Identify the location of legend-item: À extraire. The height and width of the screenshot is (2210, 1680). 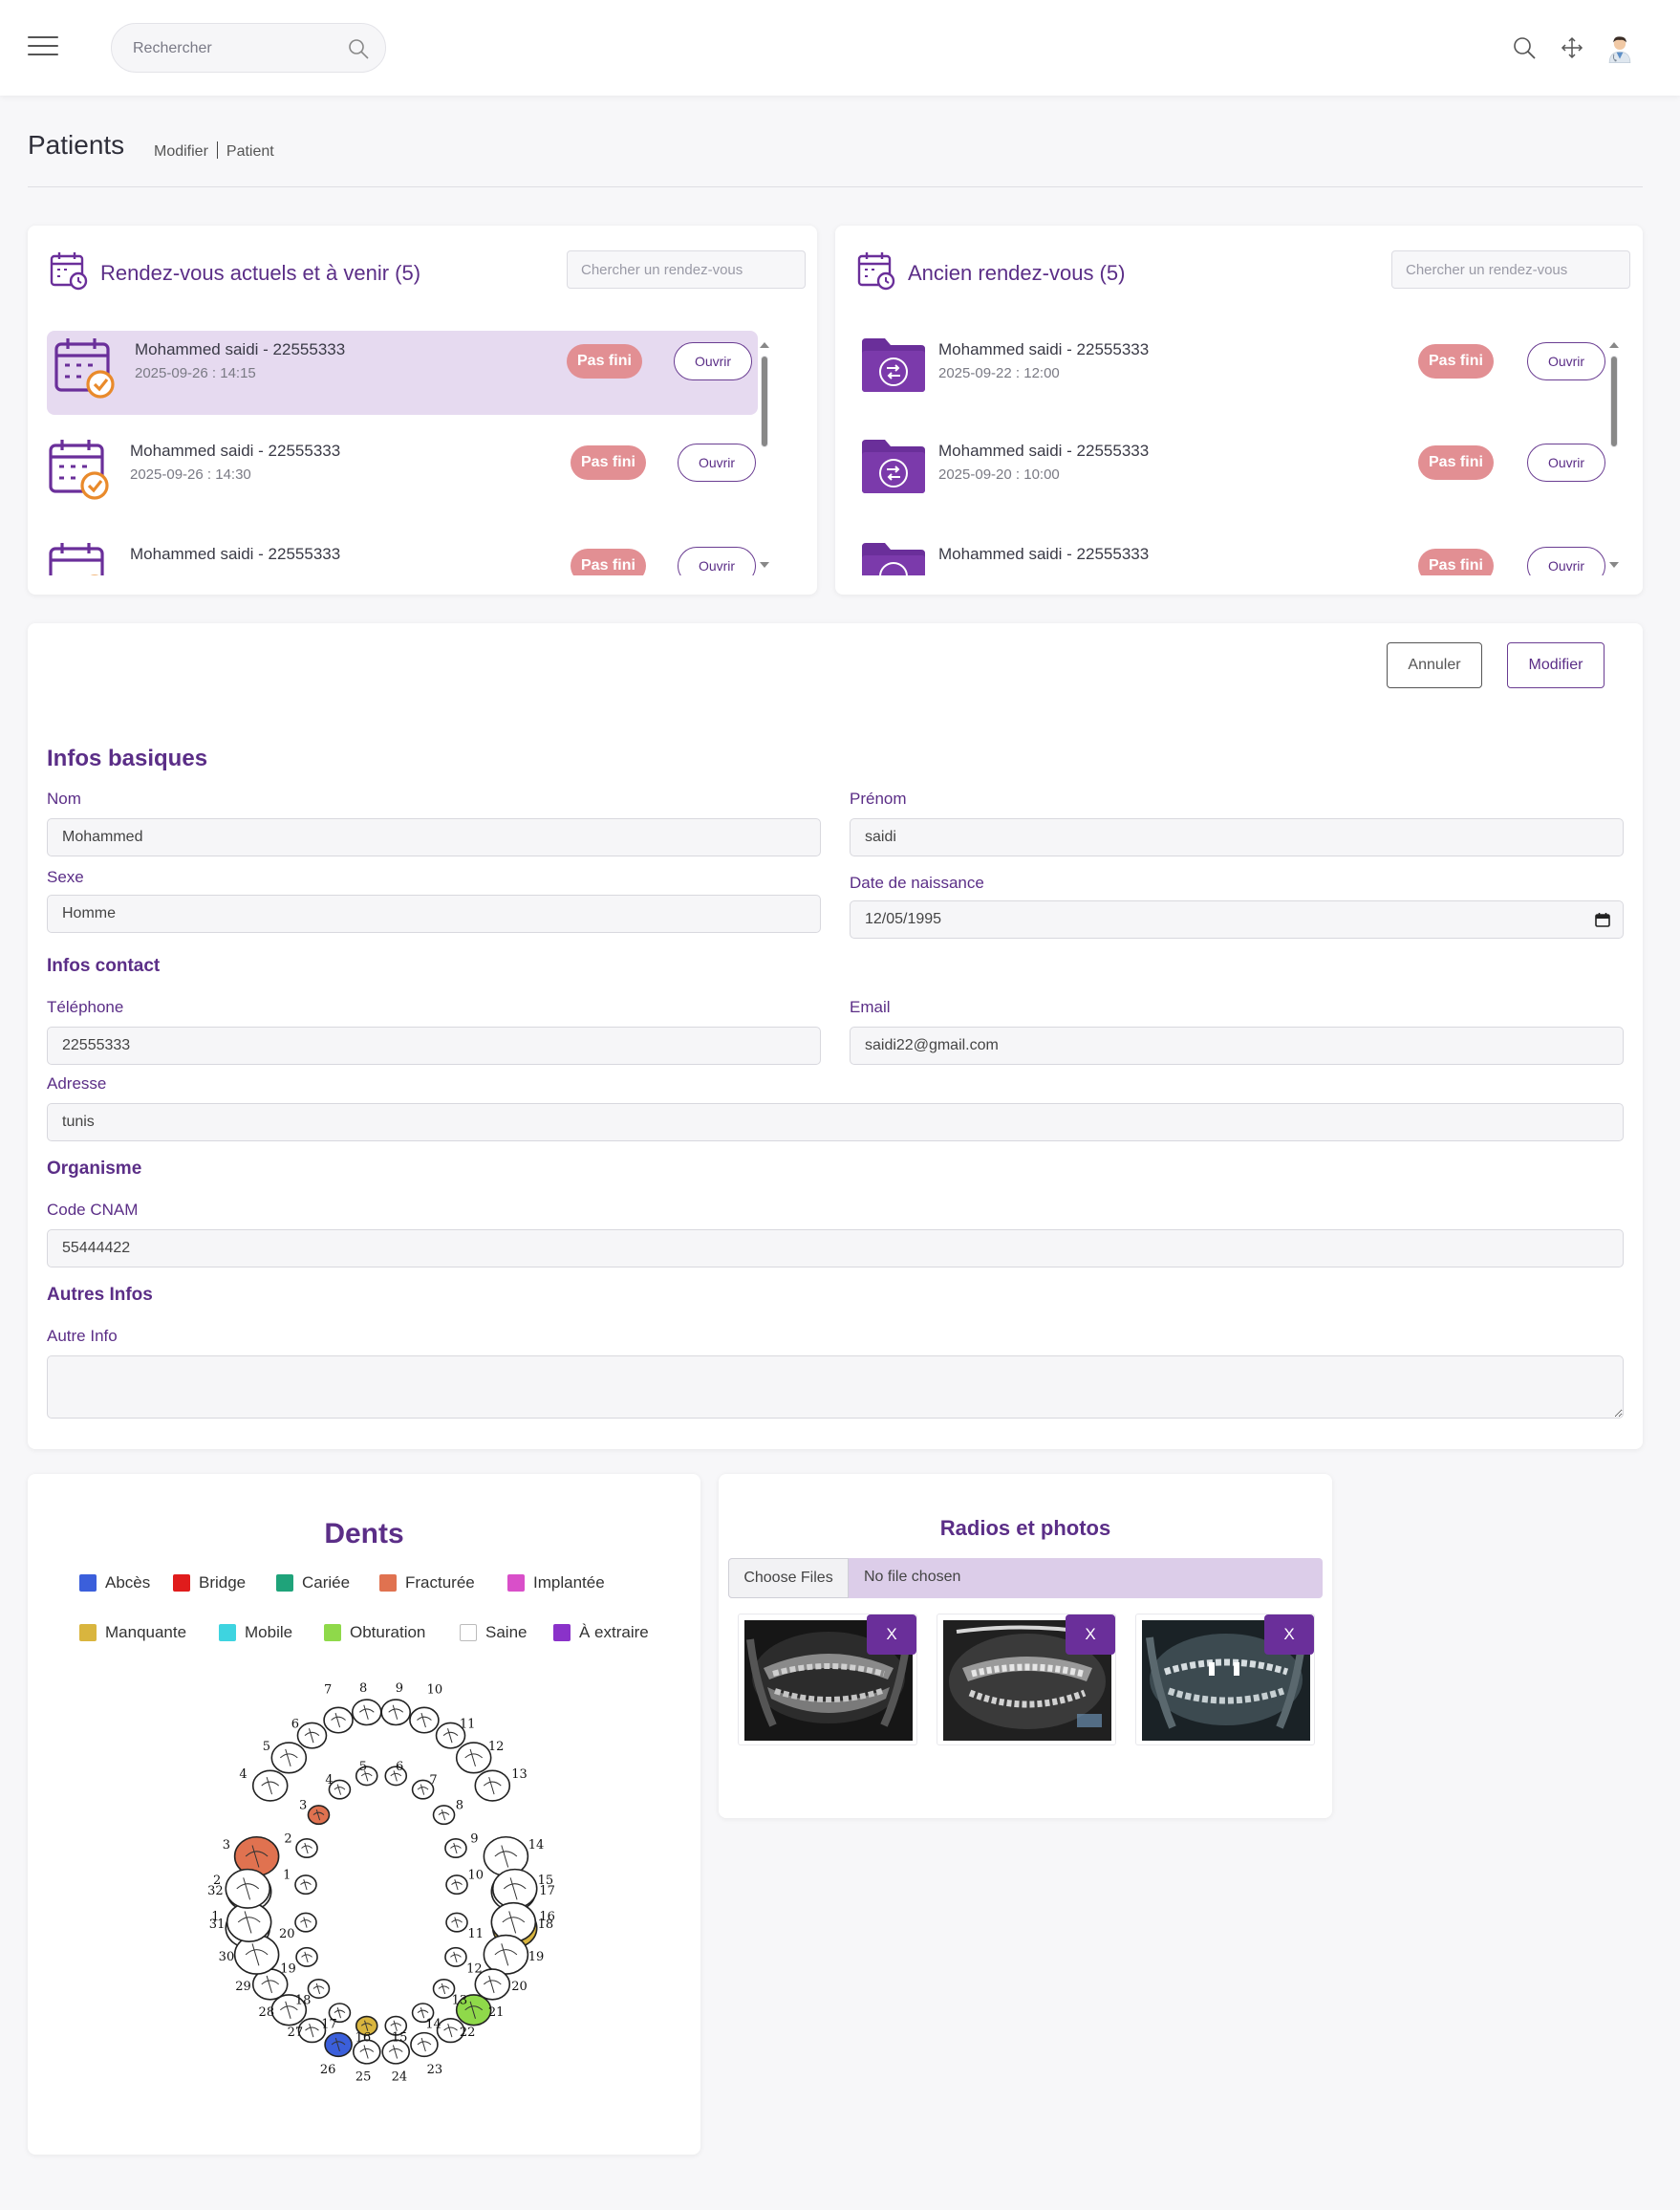
(601, 1633).